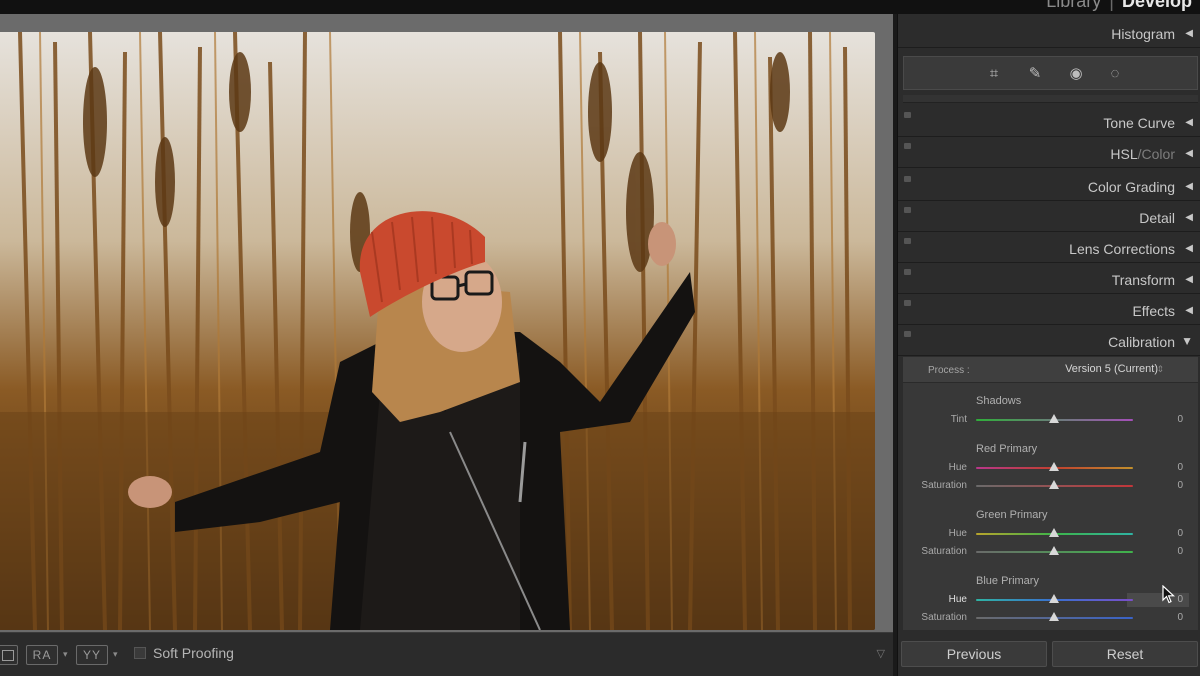 The height and width of the screenshot is (676, 1200). What do you see at coordinates (1173, 533) in the screenshot?
I see `green-hue-value: 0` at bounding box center [1173, 533].